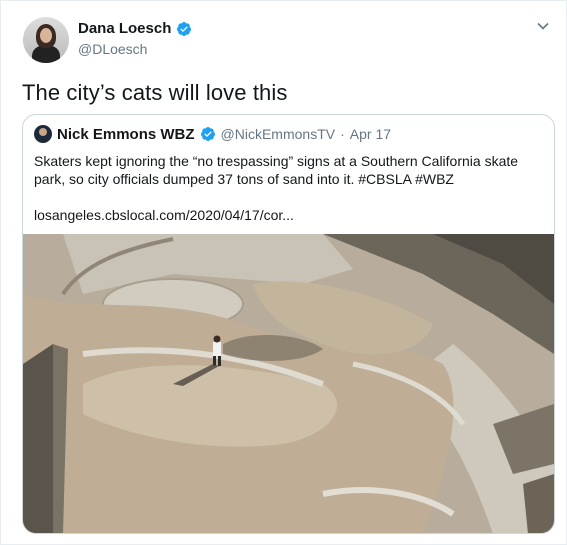 The image size is (567, 545). I want to click on quoted-display-name: Nick Emmons WBZ, so click(126, 134).